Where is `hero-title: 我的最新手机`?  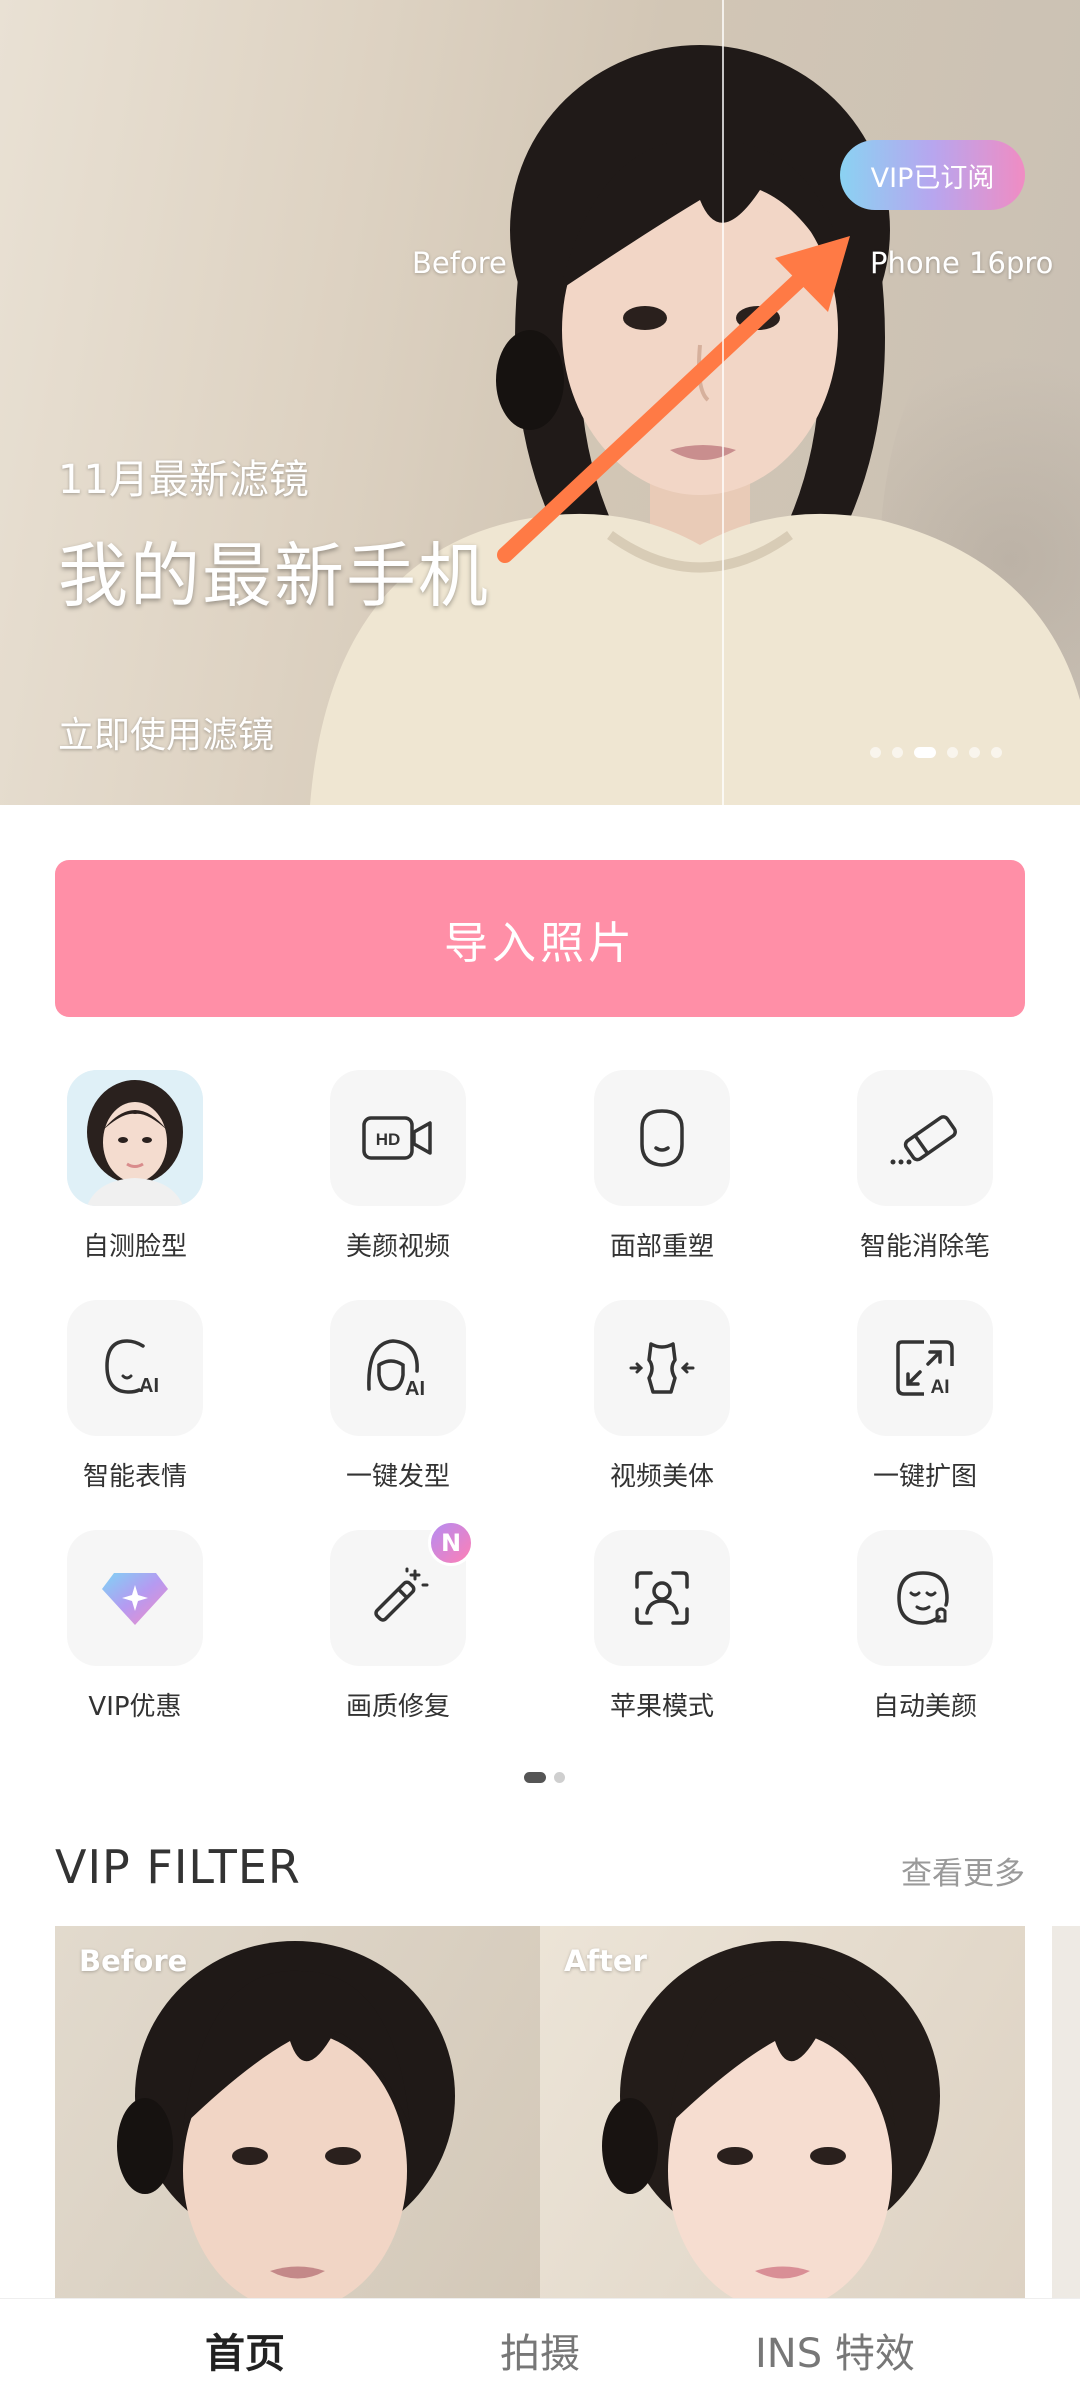
hero-title: 我的最新手机 is located at coordinates (274, 576).